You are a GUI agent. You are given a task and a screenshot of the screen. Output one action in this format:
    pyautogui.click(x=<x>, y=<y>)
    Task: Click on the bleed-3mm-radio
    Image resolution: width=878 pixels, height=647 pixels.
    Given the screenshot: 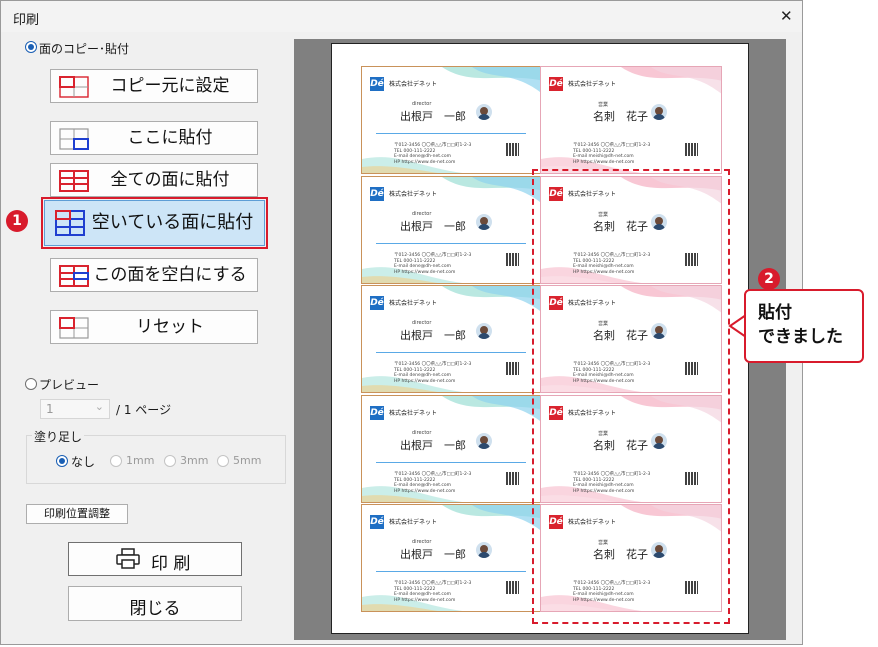 What is the action you would take?
    pyautogui.click(x=170, y=461)
    